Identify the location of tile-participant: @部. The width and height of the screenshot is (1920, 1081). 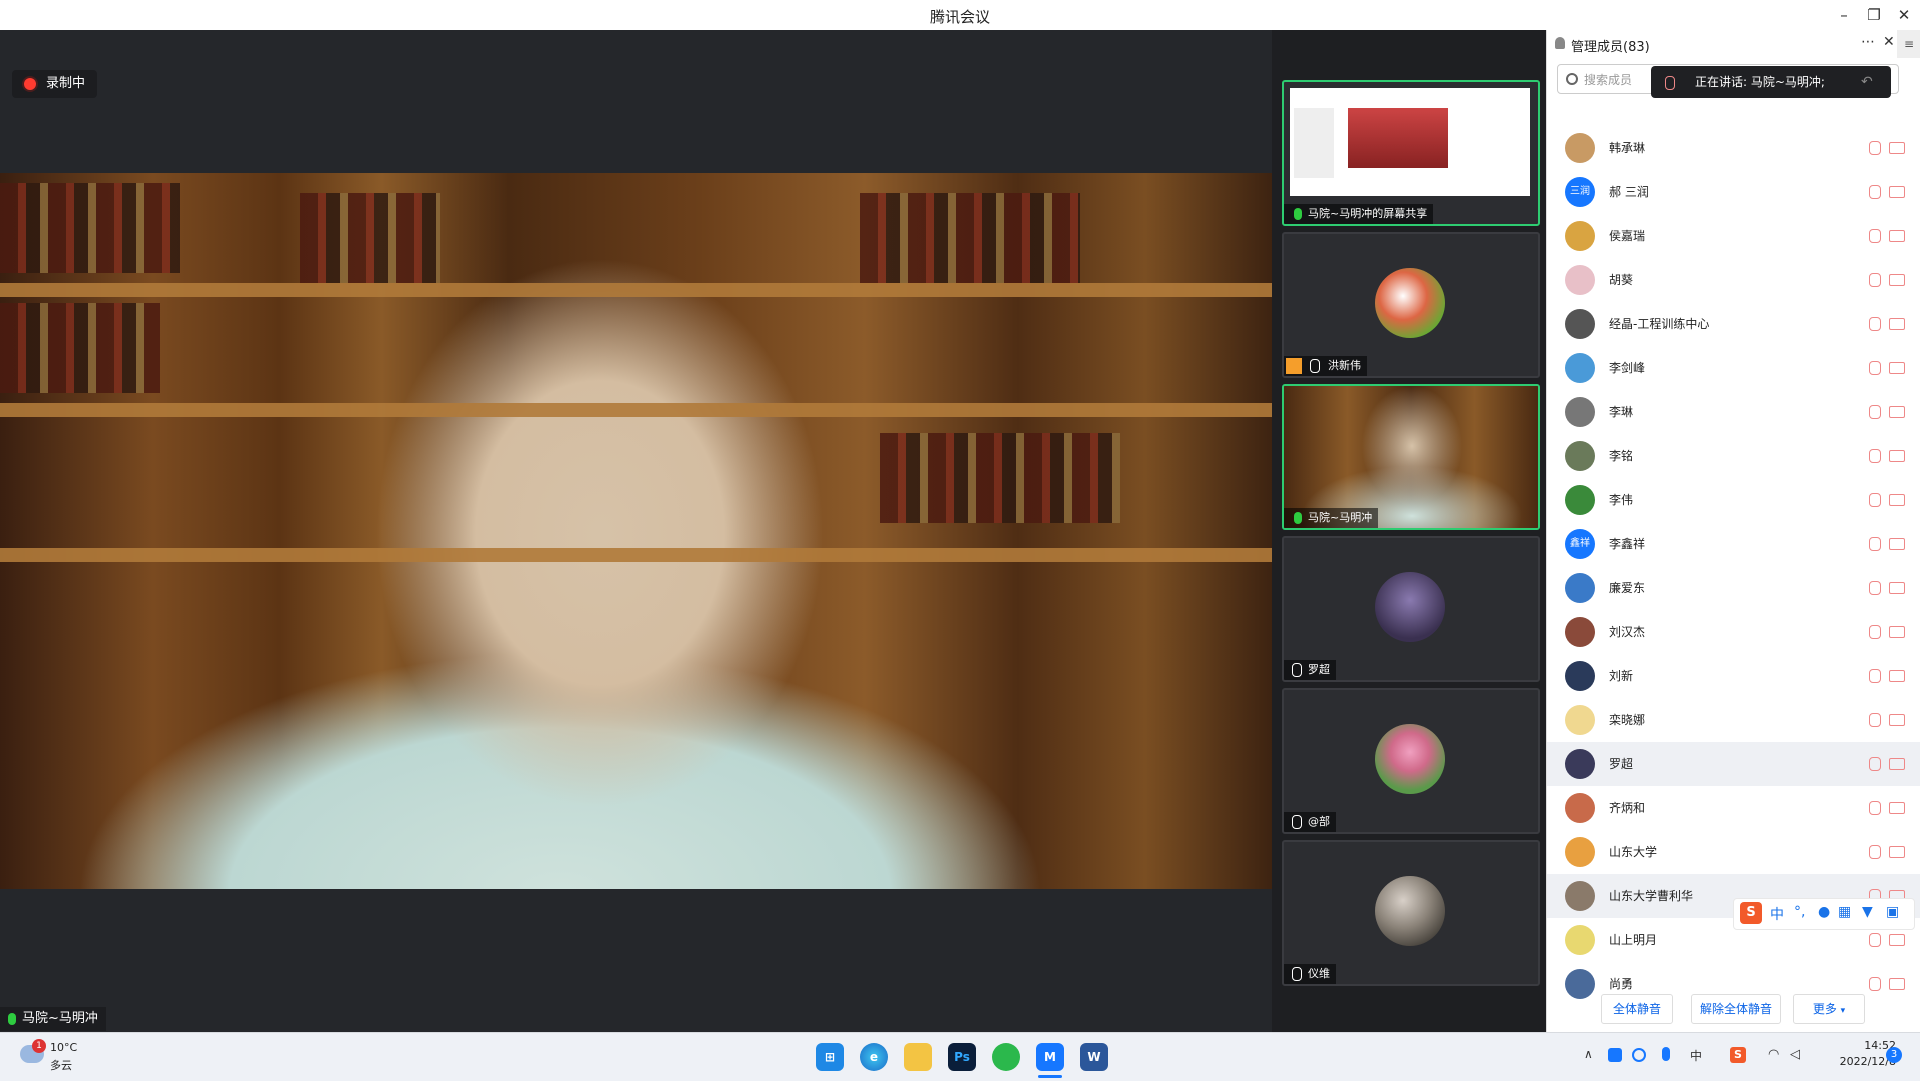
(1411, 761).